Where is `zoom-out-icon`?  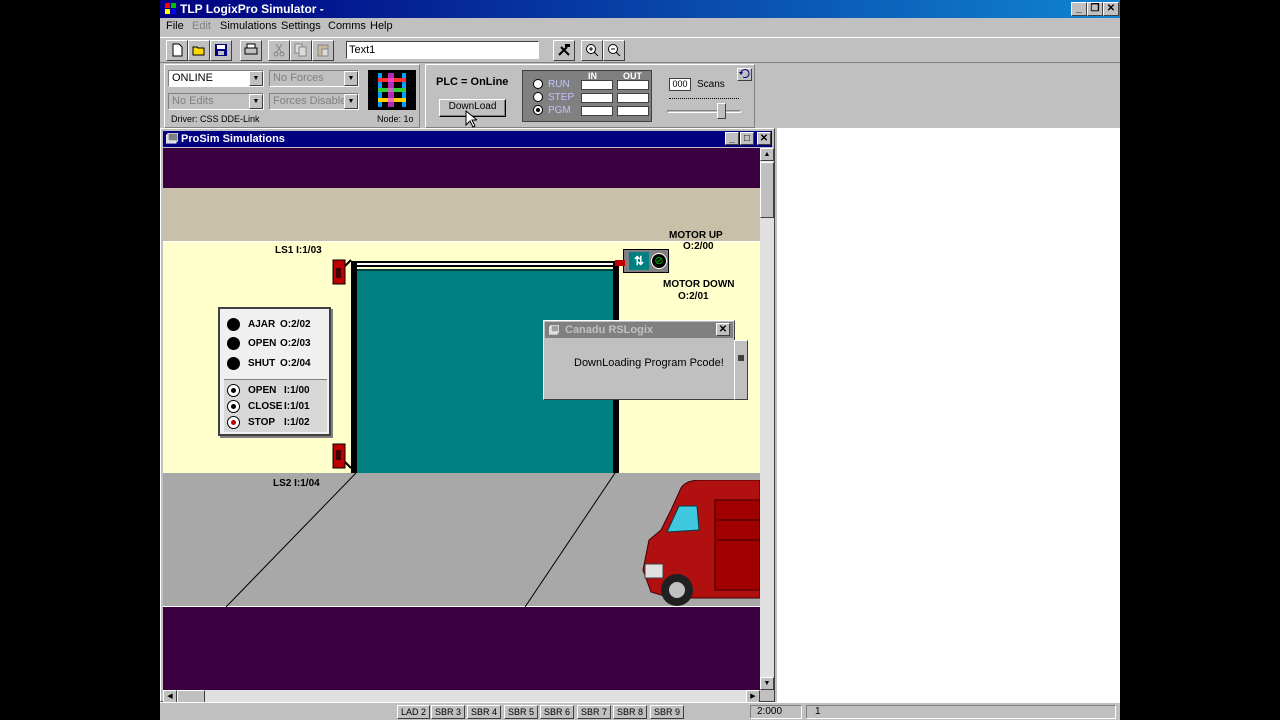
zoom-out-icon is located at coordinates (614, 50).